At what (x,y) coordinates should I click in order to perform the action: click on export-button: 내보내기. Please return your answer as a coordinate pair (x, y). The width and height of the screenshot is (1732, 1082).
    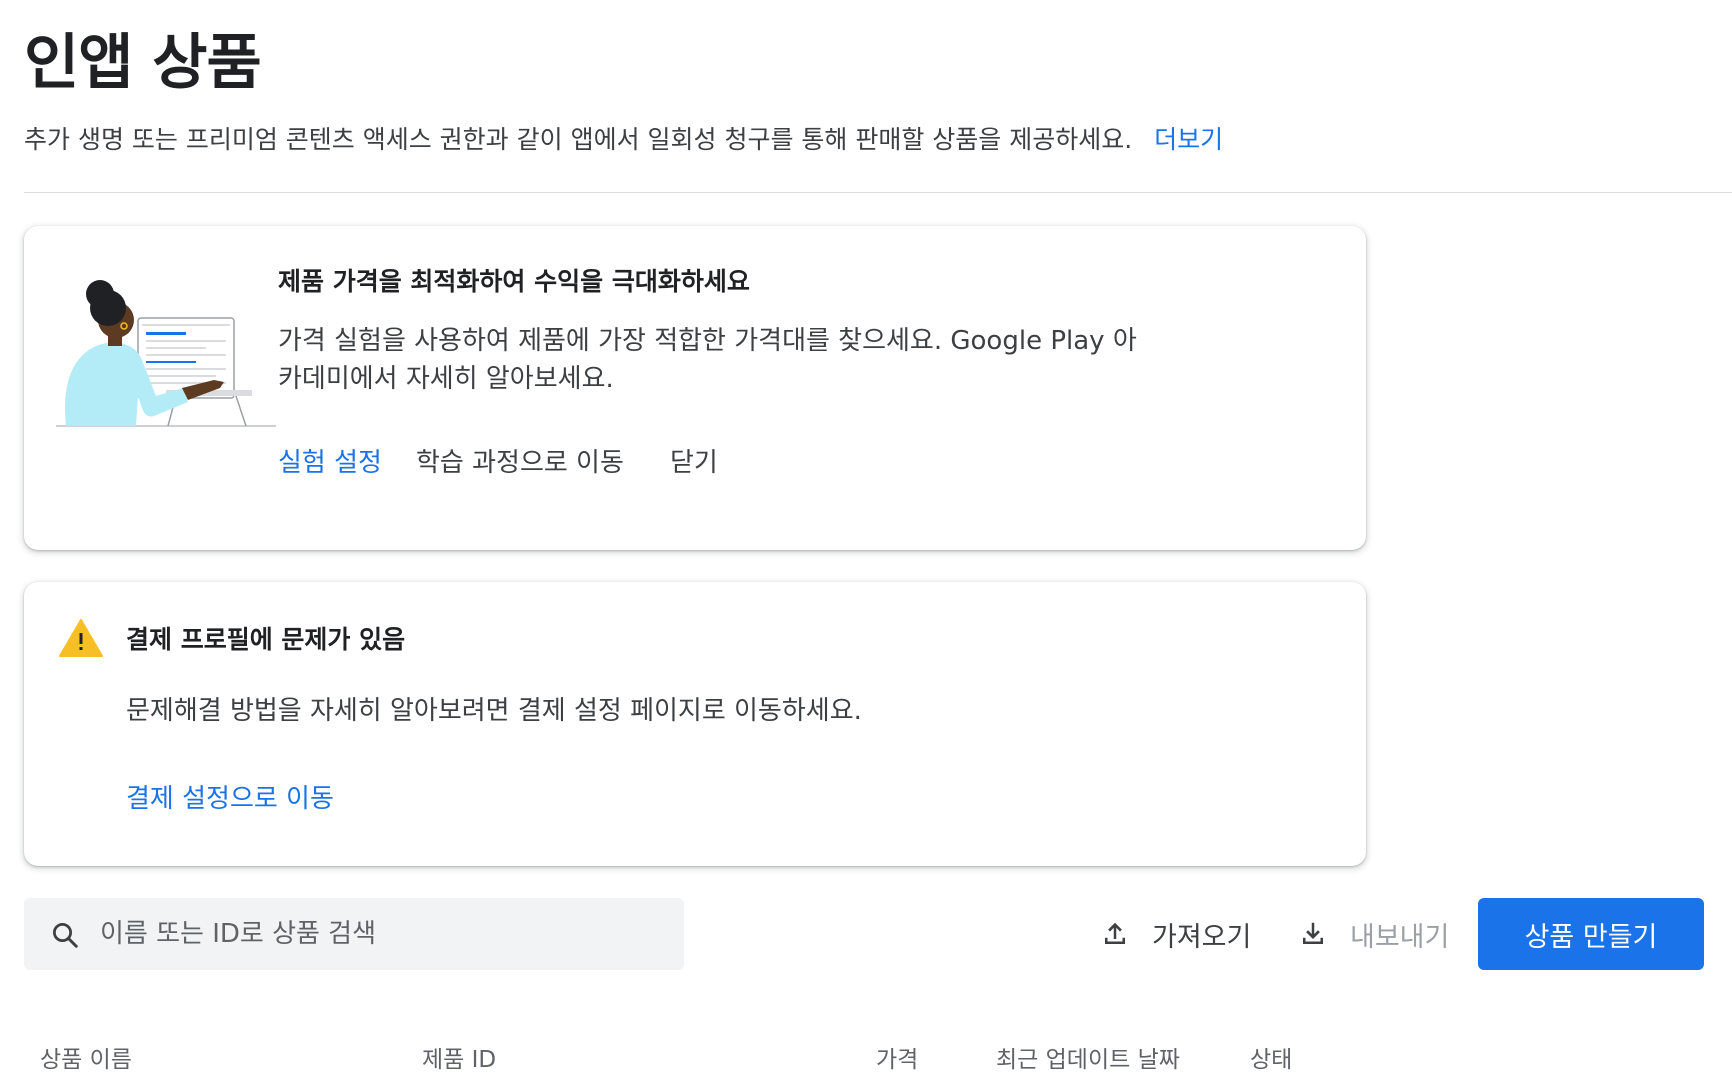
    Looking at the image, I should click on (1373, 934).